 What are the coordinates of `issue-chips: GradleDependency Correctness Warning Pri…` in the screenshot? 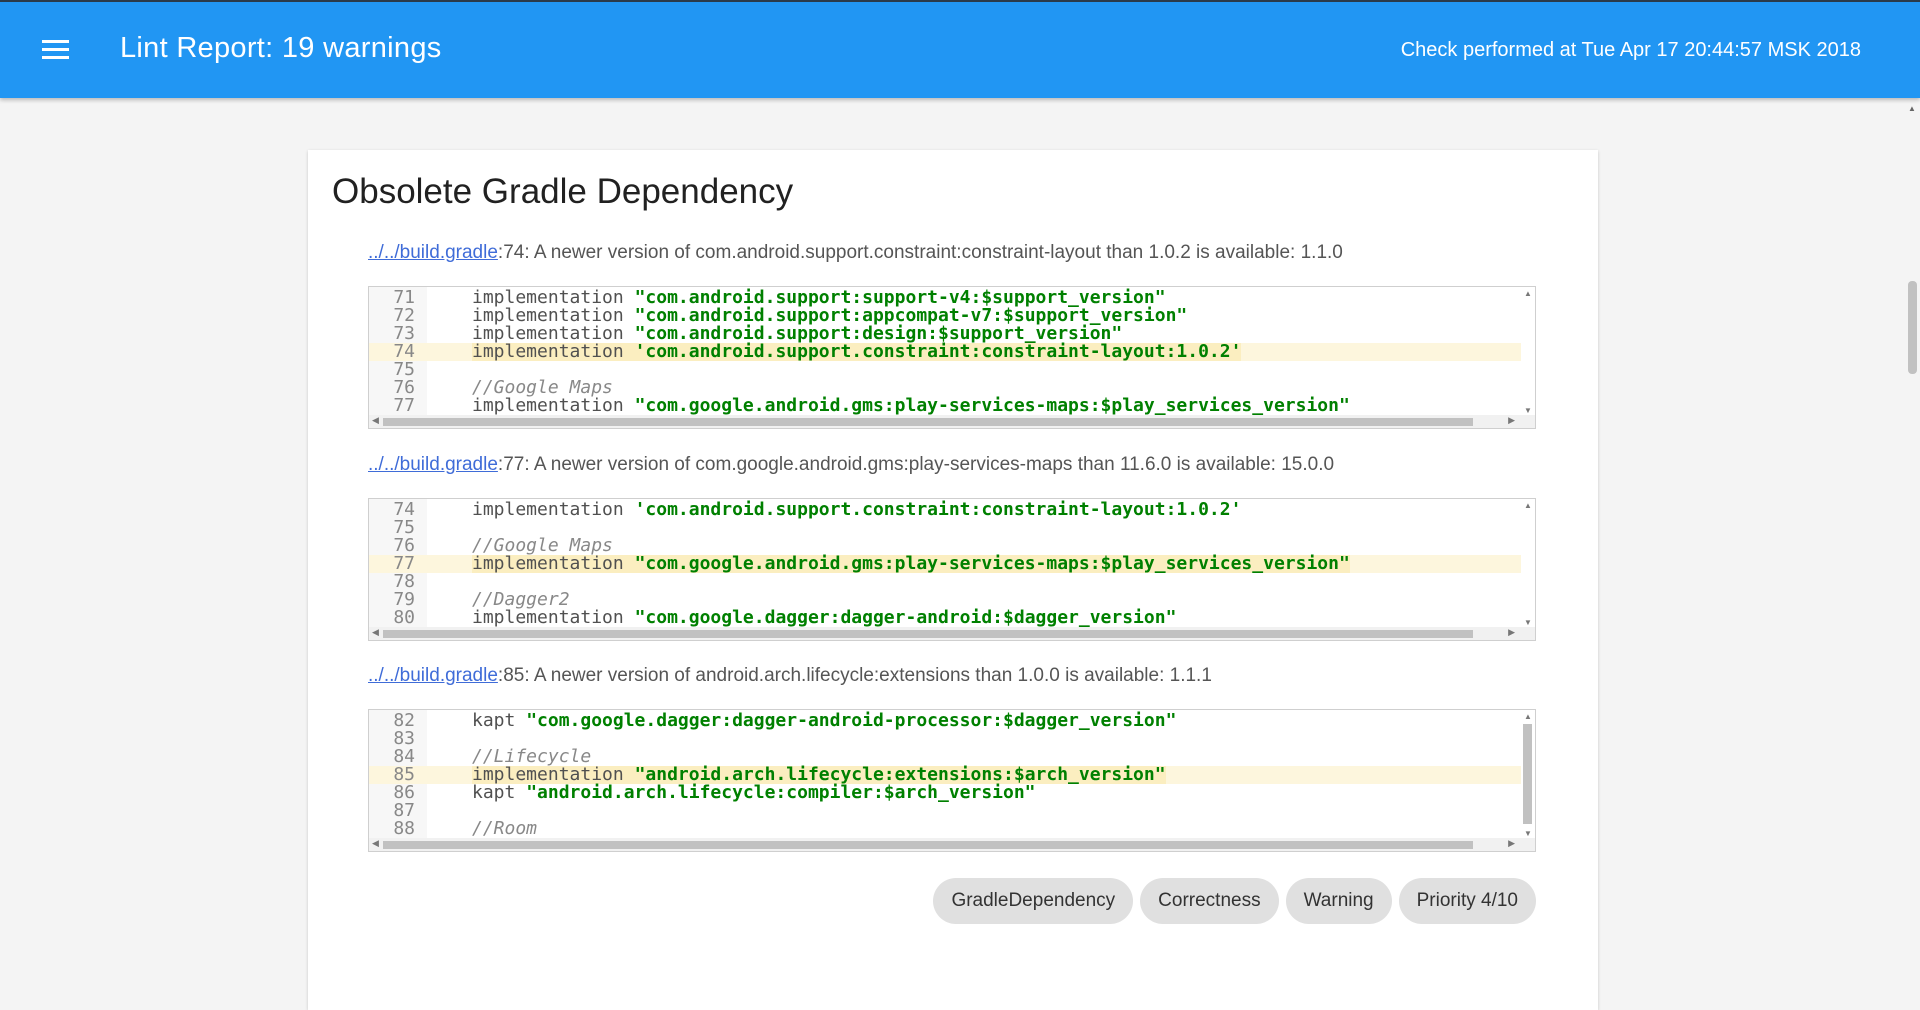 It's located at (1234, 901).